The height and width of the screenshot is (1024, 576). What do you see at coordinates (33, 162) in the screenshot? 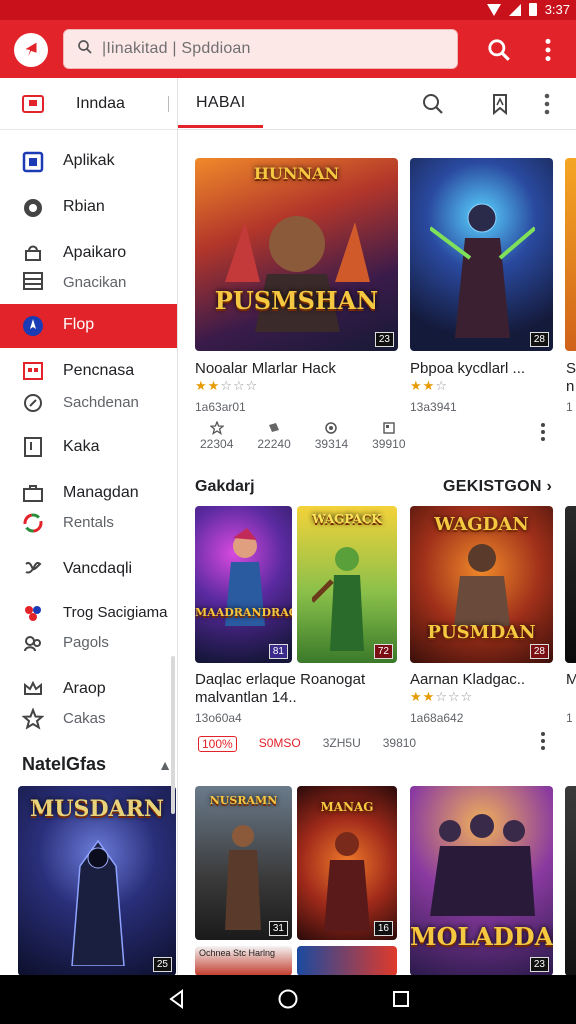
I see `square-icon` at bounding box center [33, 162].